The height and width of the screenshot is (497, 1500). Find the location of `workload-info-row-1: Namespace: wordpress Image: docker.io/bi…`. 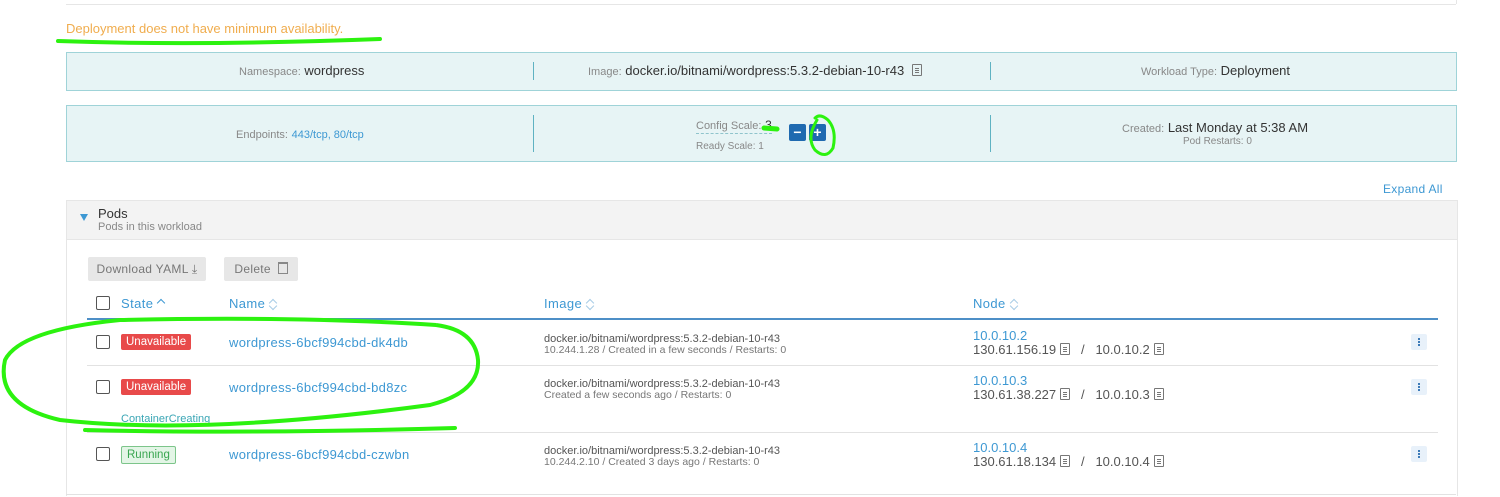

workload-info-row-1: Namespace: wordpress Image: docker.io/bi… is located at coordinates (761, 71).